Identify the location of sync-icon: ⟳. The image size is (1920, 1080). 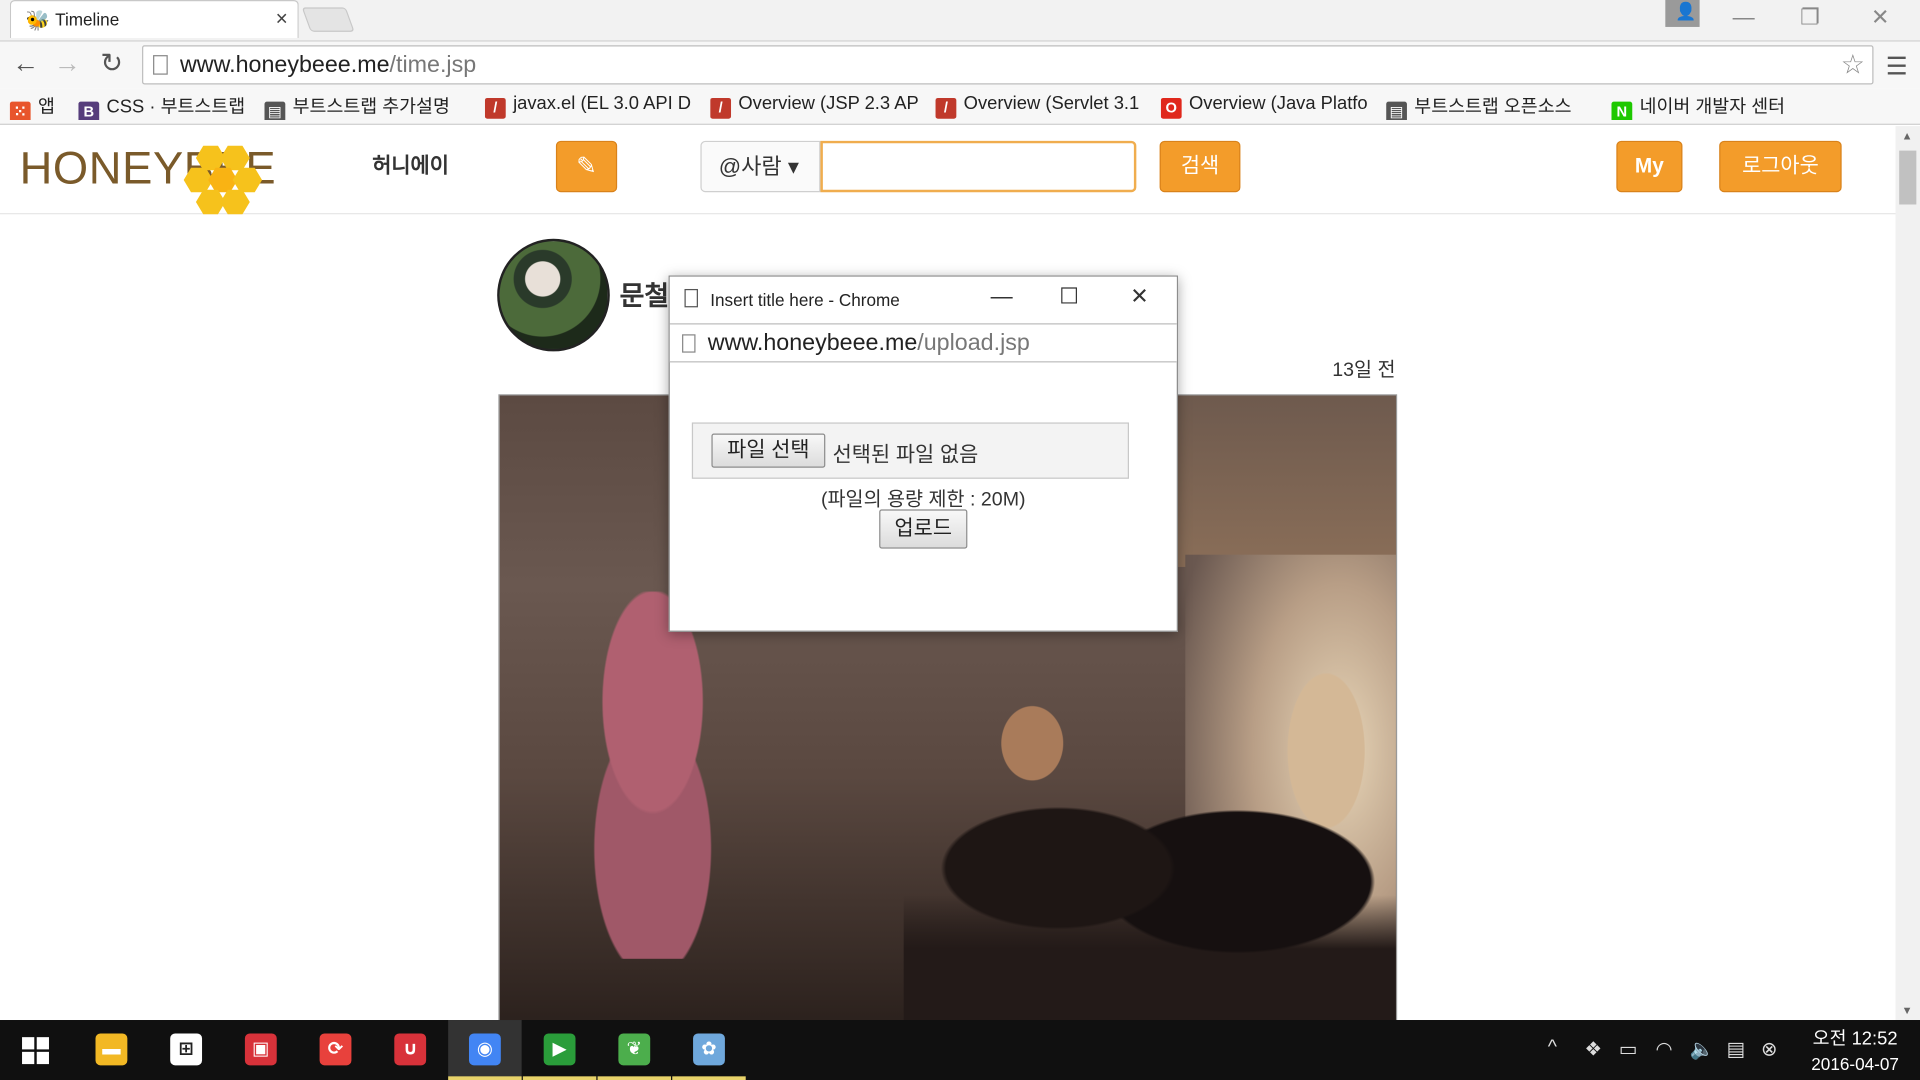
(335, 1049).